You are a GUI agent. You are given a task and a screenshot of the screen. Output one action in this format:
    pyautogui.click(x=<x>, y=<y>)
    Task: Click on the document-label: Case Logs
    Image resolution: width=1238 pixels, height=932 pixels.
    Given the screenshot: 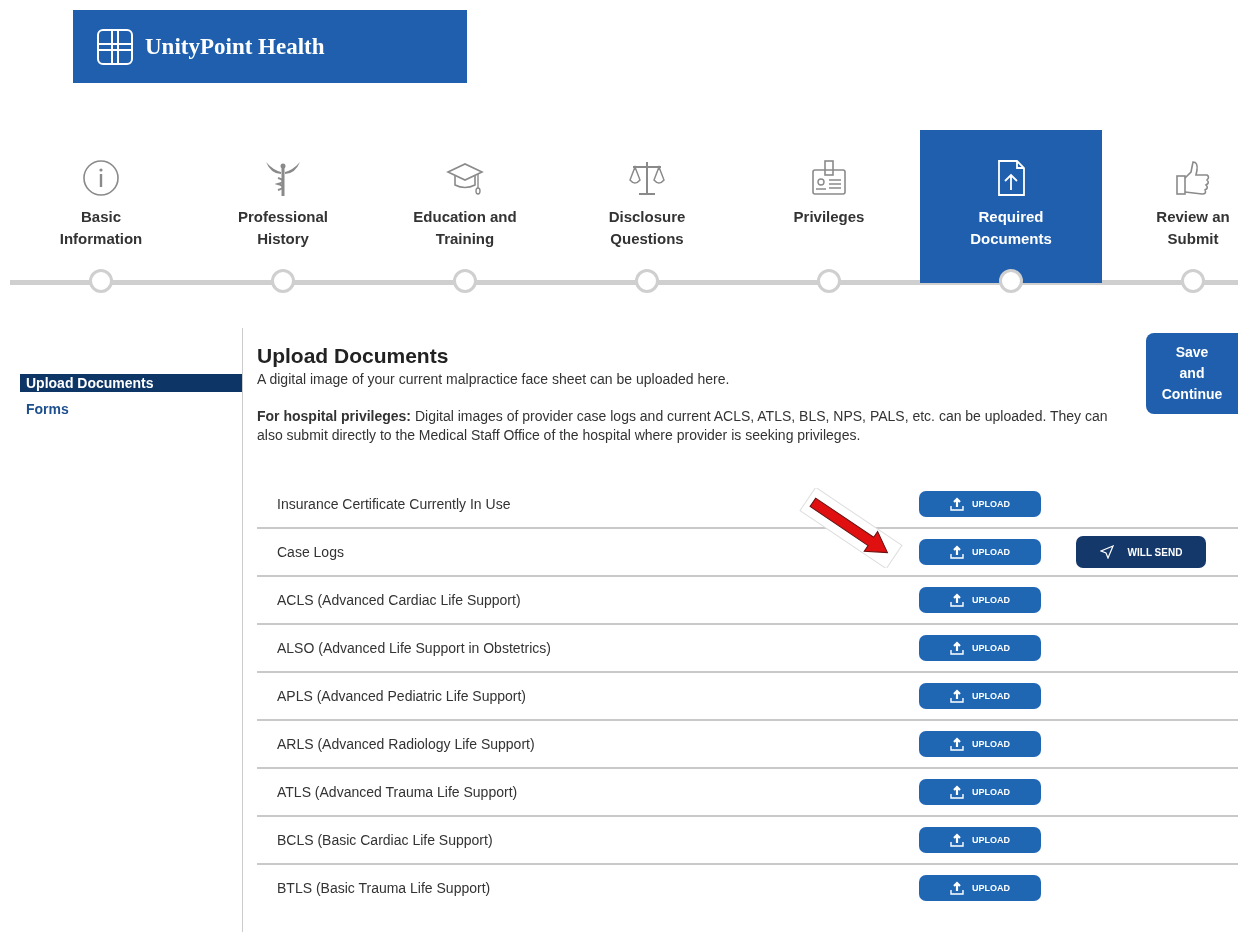 What is the action you would take?
    pyautogui.click(x=311, y=552)
    